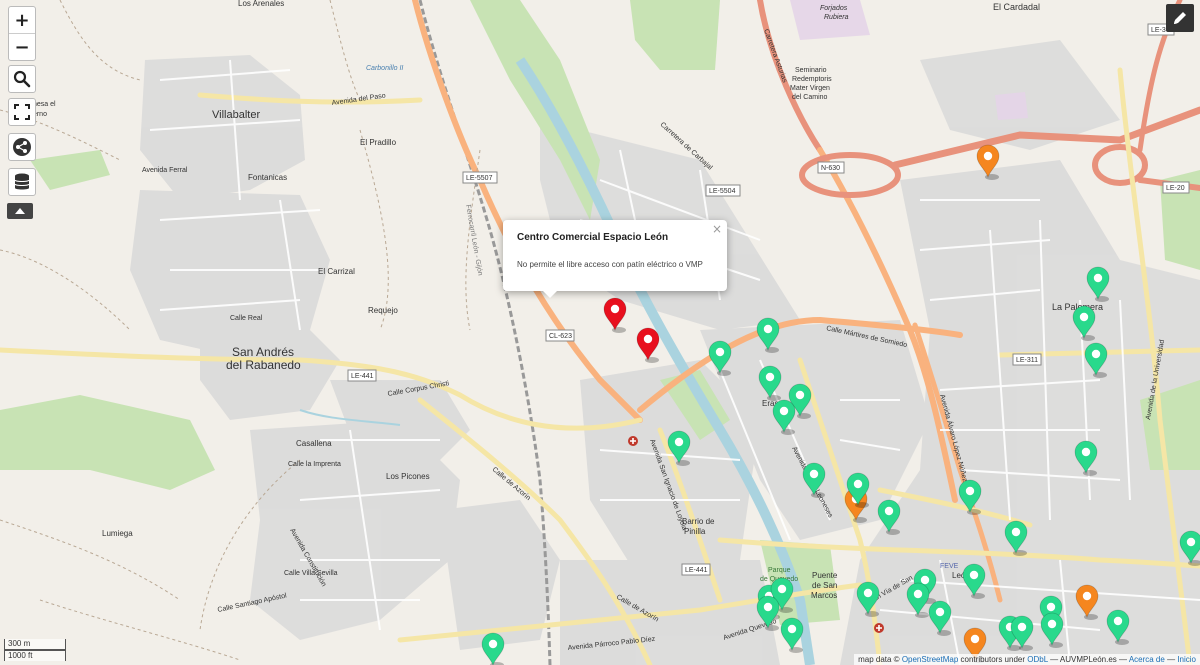 This screenshot has height=665, width=1200. I want to click on street-label: Avenida Ferral, so click(165, 170).